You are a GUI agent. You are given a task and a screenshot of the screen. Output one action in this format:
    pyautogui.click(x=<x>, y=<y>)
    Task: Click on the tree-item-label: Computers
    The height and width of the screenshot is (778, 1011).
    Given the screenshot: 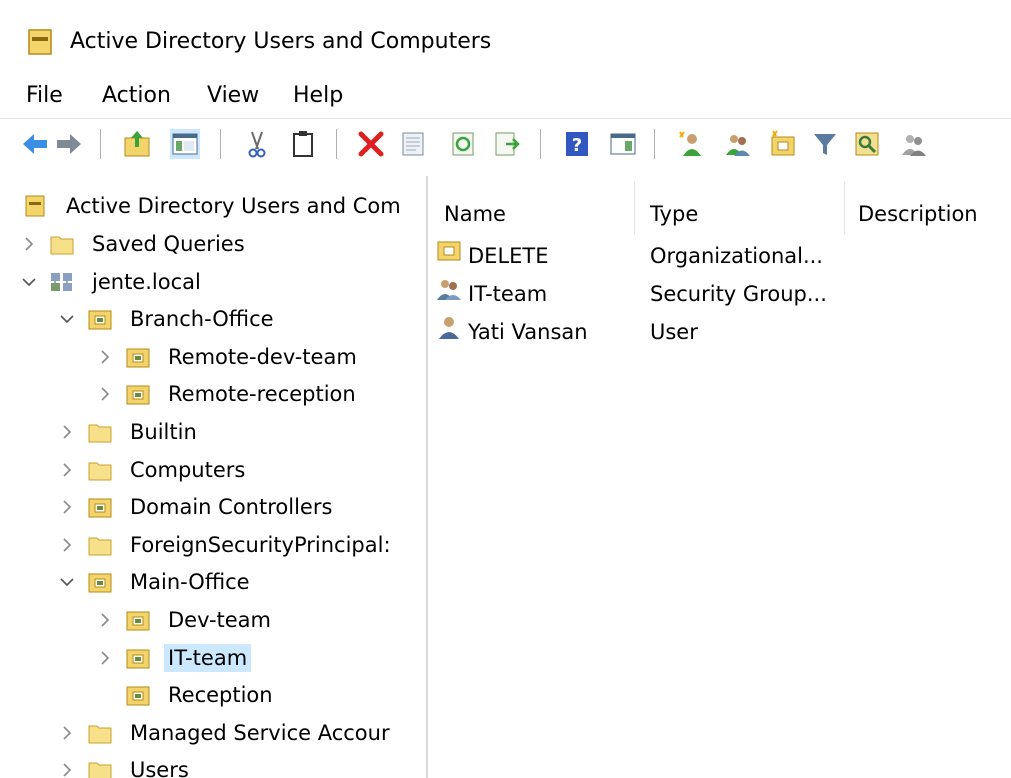 What is the action you would take?
    pyautogui.click(x=188, y=469)
    